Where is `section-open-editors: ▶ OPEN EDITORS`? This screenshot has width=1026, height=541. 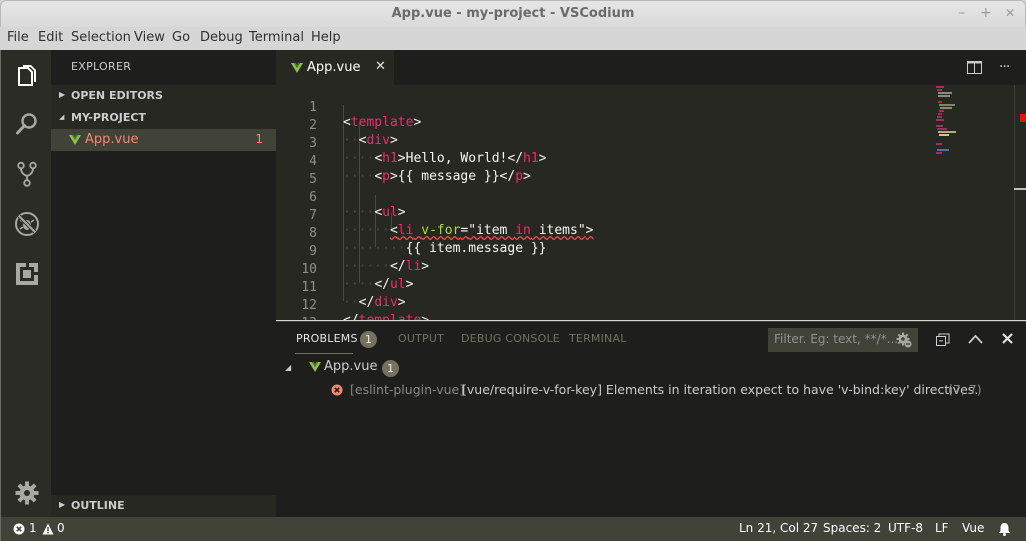
section-open-editors: ▶ OPEN EDITORS is located at coordinates (163, 96).